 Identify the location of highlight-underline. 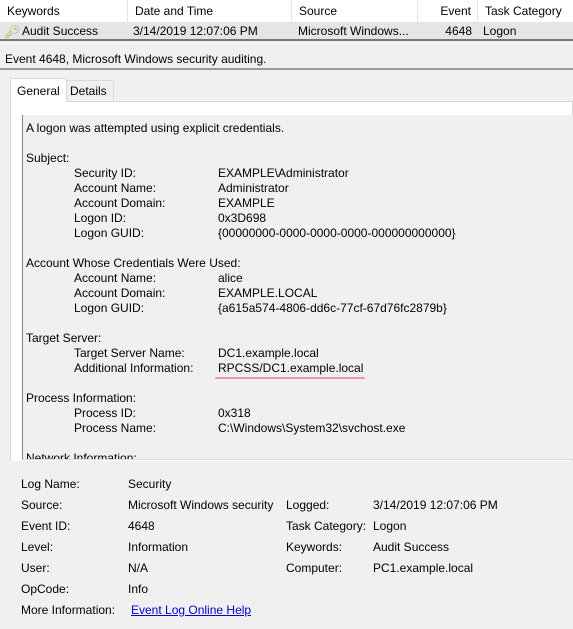
(290, 378).